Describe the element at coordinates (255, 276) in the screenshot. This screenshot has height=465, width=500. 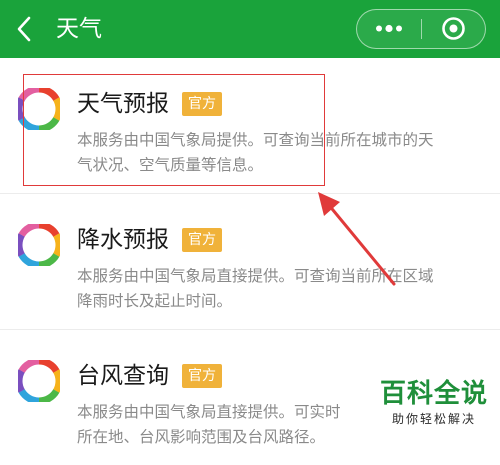
I see `description-line: 本服务由中国气象局直接提供。可查询当前所在区域` at that location.